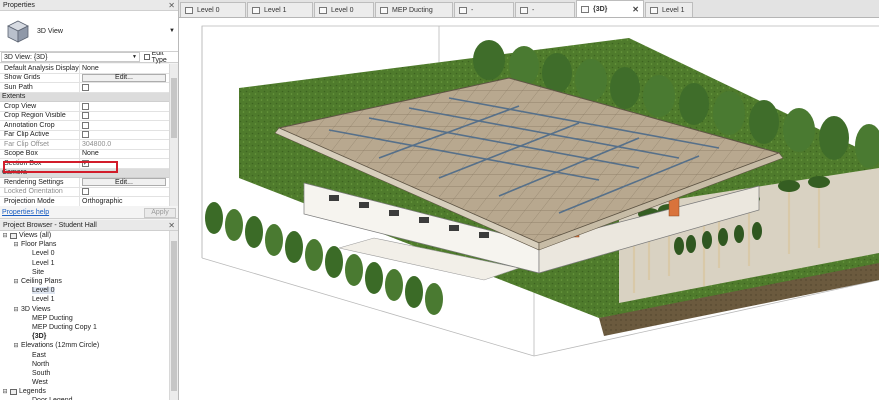  I want to click on property-row: Far Clip Active, so click(84, 135).